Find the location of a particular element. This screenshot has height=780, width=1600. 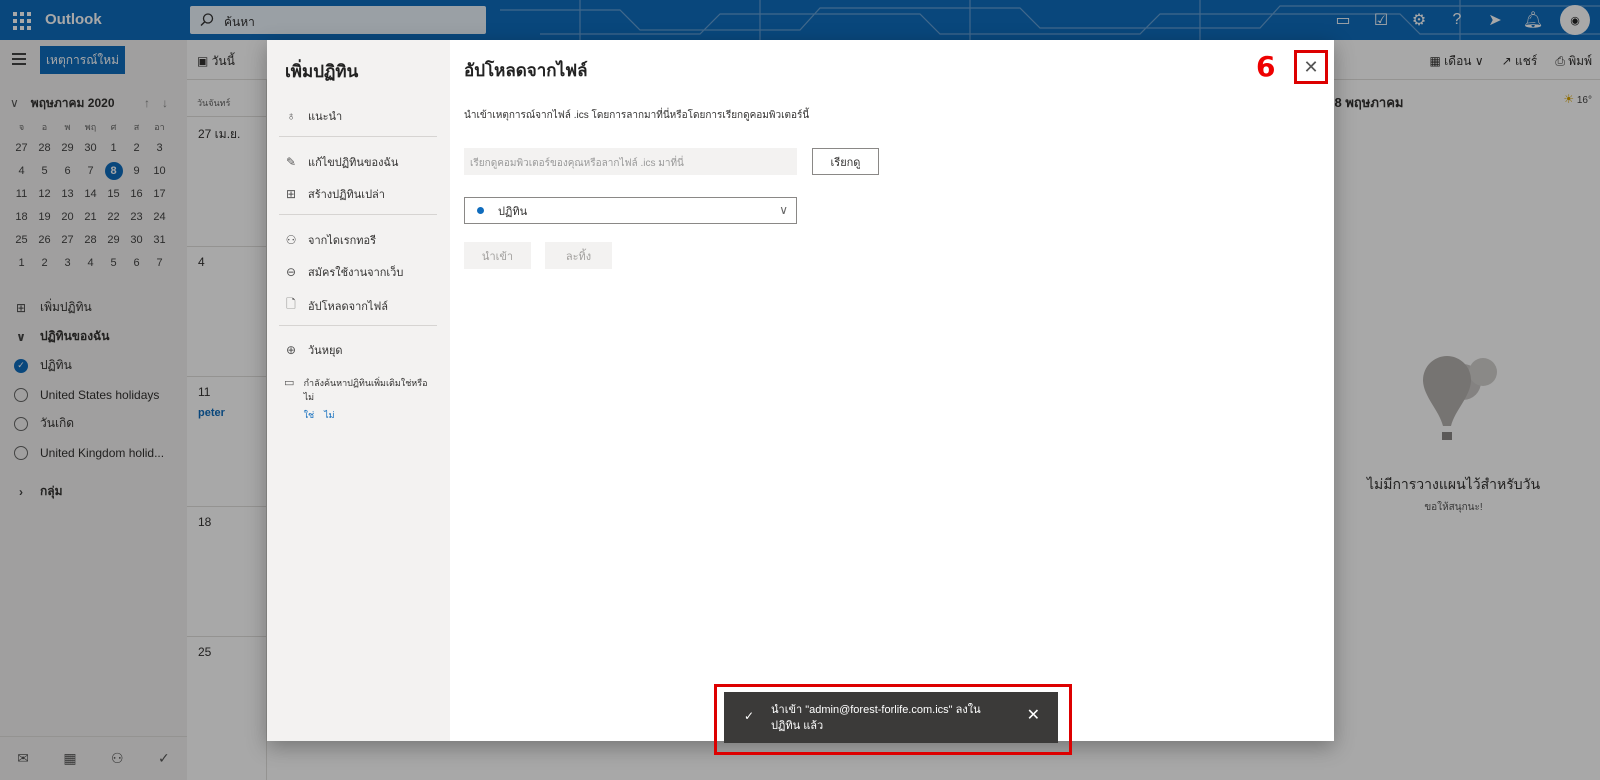

calendar-select: ปฏิทิน ∨ is located at coordinates (630, 210).